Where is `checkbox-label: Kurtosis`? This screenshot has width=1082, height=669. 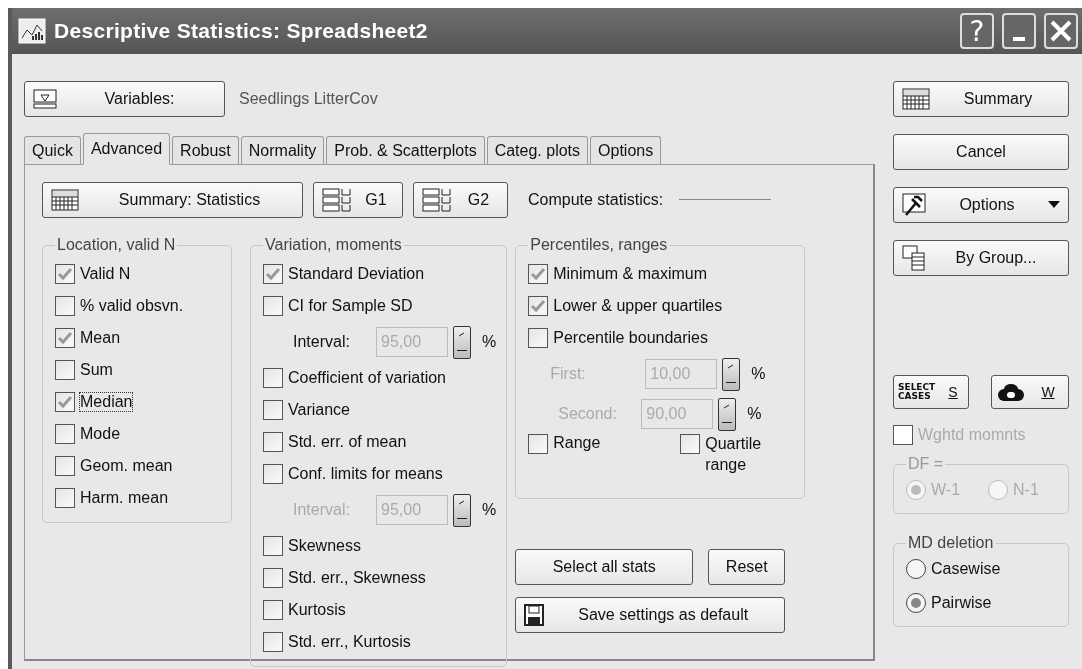
checkbox-label: Kurtosis is located at coordinates (317, 610).